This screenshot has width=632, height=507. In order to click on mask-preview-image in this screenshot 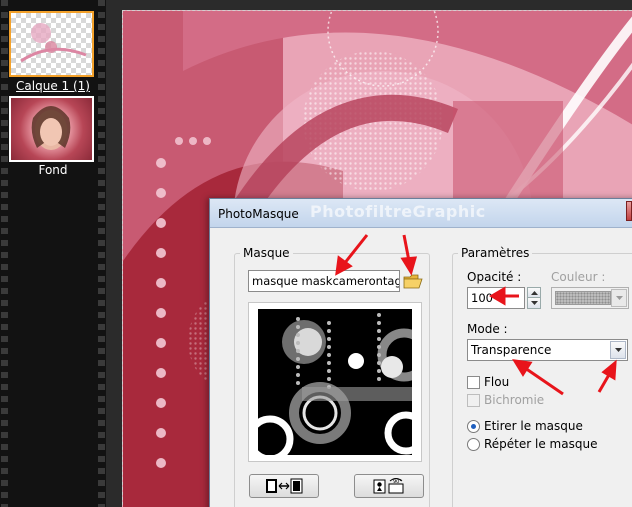, I will do `click(335, 382)`.